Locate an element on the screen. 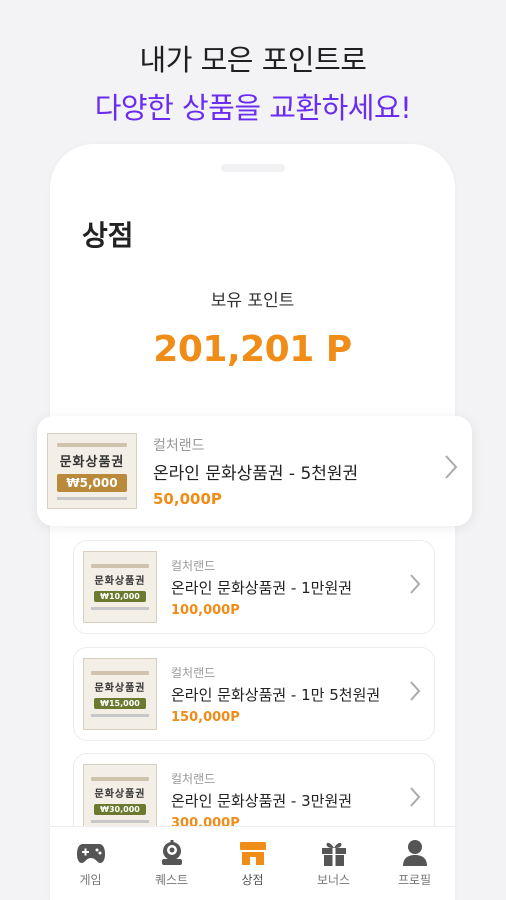 The image size is (506, 900). promo-banner: 내가 모은 포인트로 다양한 상품을 교환하세요! is located at coordinates (253, 84).